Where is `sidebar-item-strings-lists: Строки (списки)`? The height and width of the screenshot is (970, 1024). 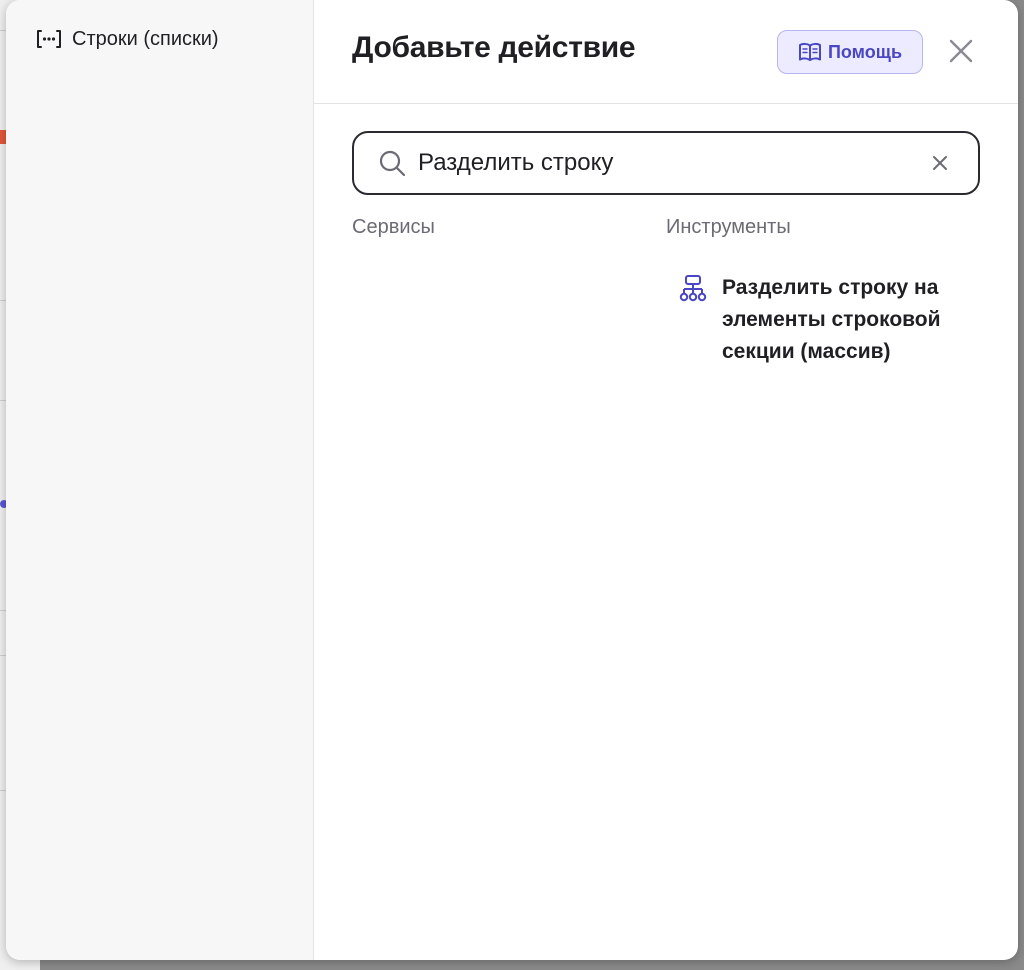 sidebar-item-strings-lists: Строки (списки) is located at coordinates (173, 39).